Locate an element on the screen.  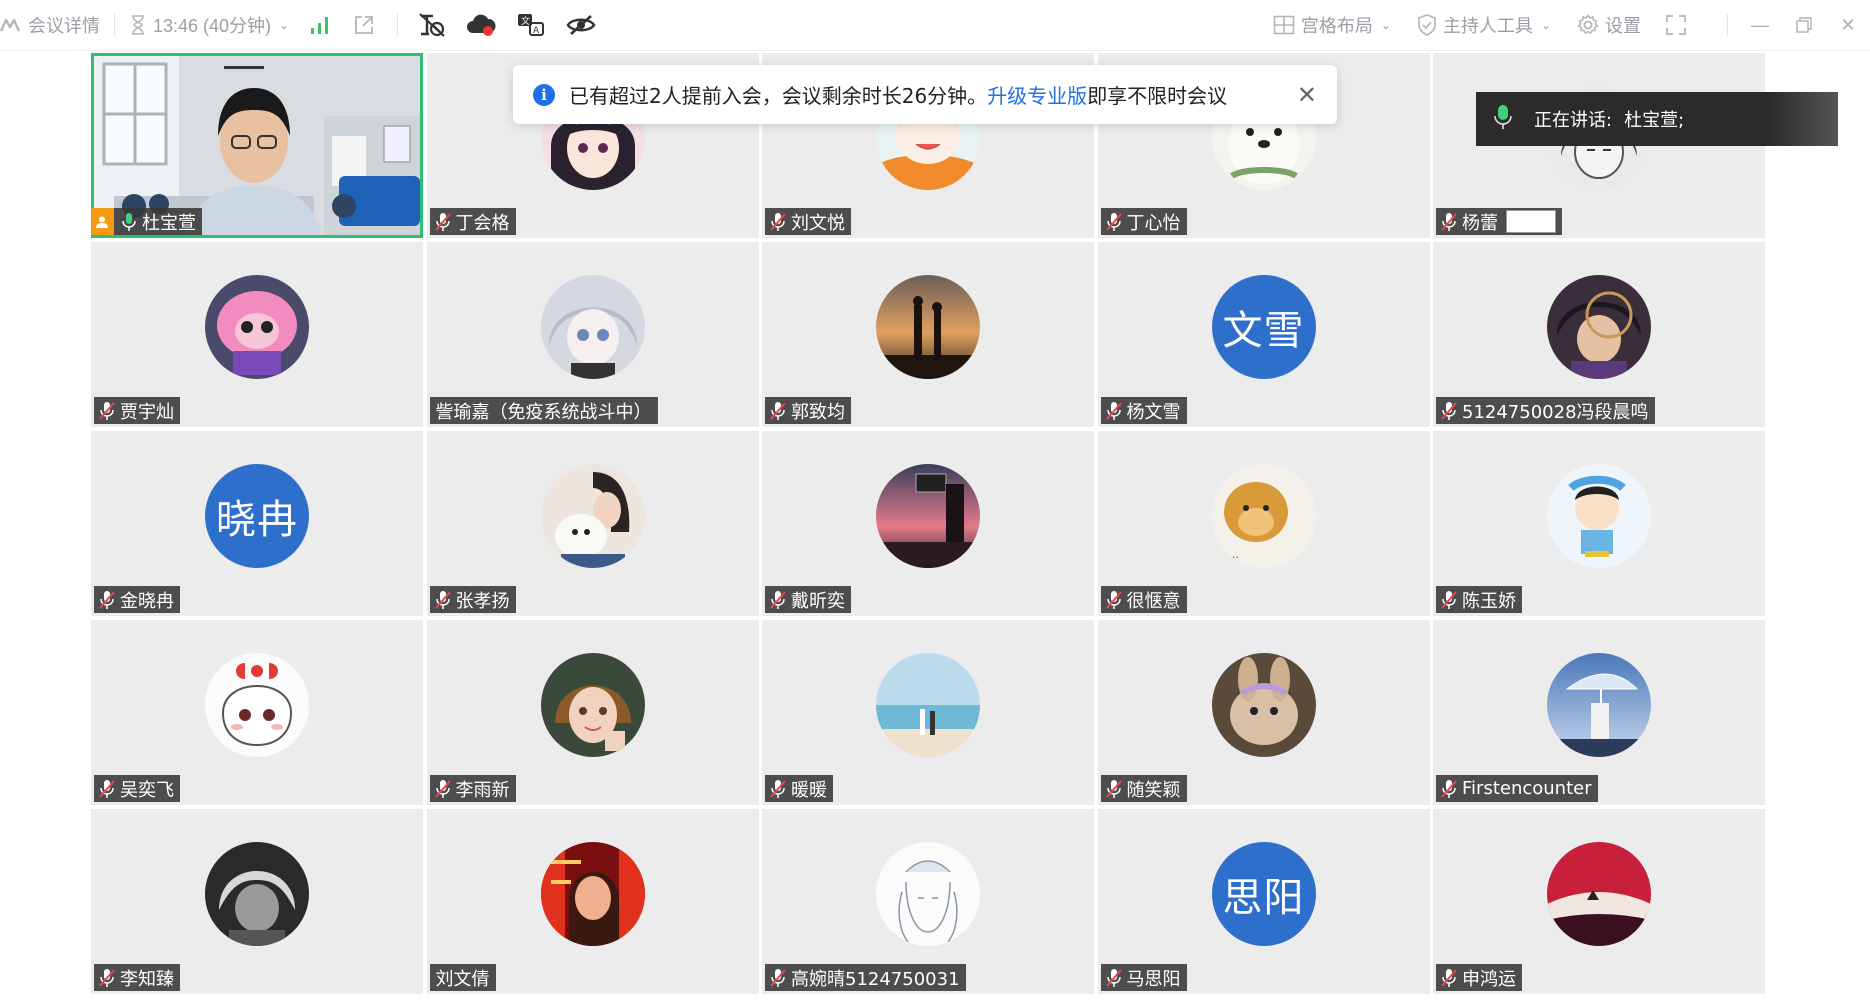
minimize-button: — is located at coordinates (1760, 25).